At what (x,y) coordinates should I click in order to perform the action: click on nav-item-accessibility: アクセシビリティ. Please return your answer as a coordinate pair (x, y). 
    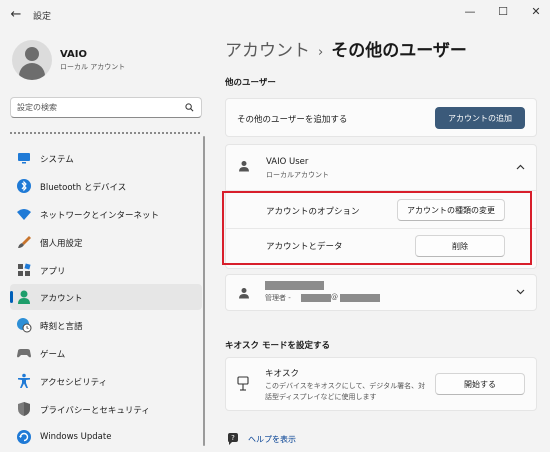
    Looking at the image, I should click on (106, 381).